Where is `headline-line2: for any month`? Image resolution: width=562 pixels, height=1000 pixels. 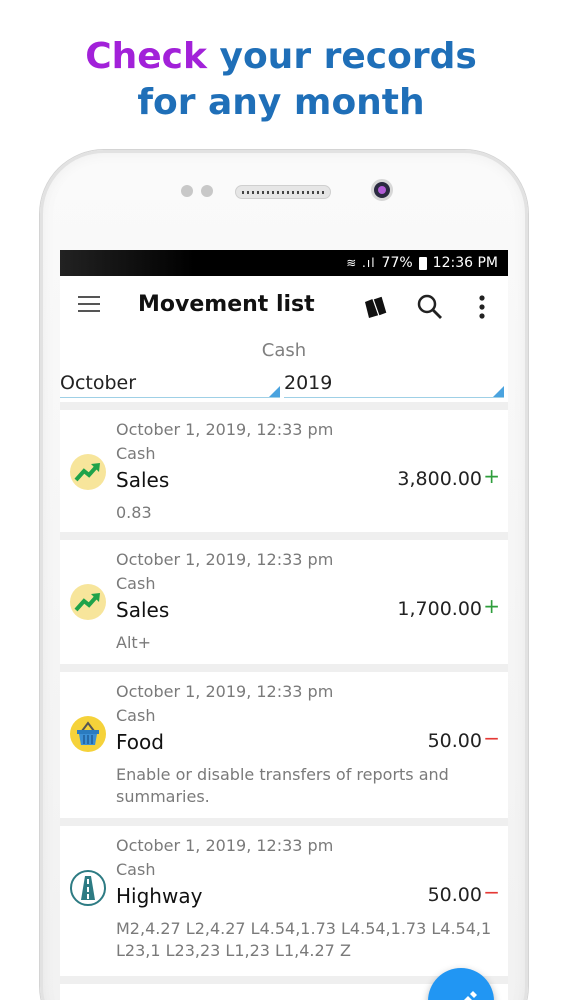
headline-line2: for any month is located at coordinates (281, 102).